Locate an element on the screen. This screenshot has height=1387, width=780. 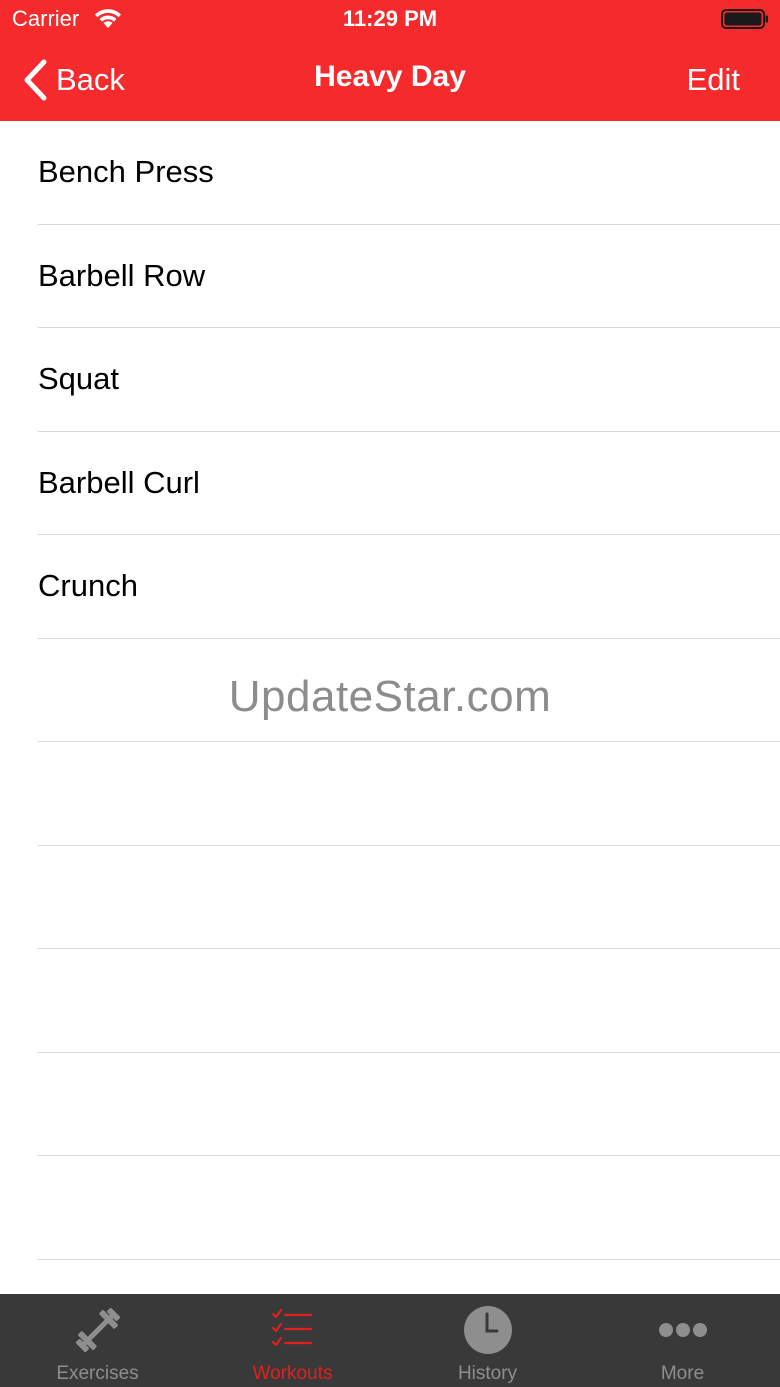
tab-history: History is located at coordinates (487, 1340).